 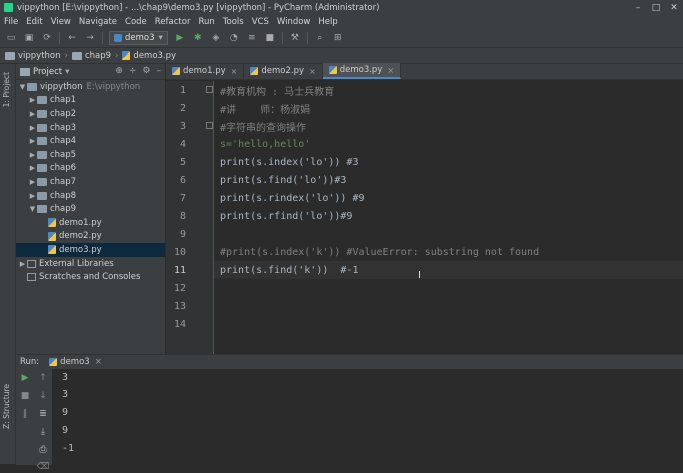 I want to click on tree-item-folder: ▶ chap8, so click(x=90, y=196).